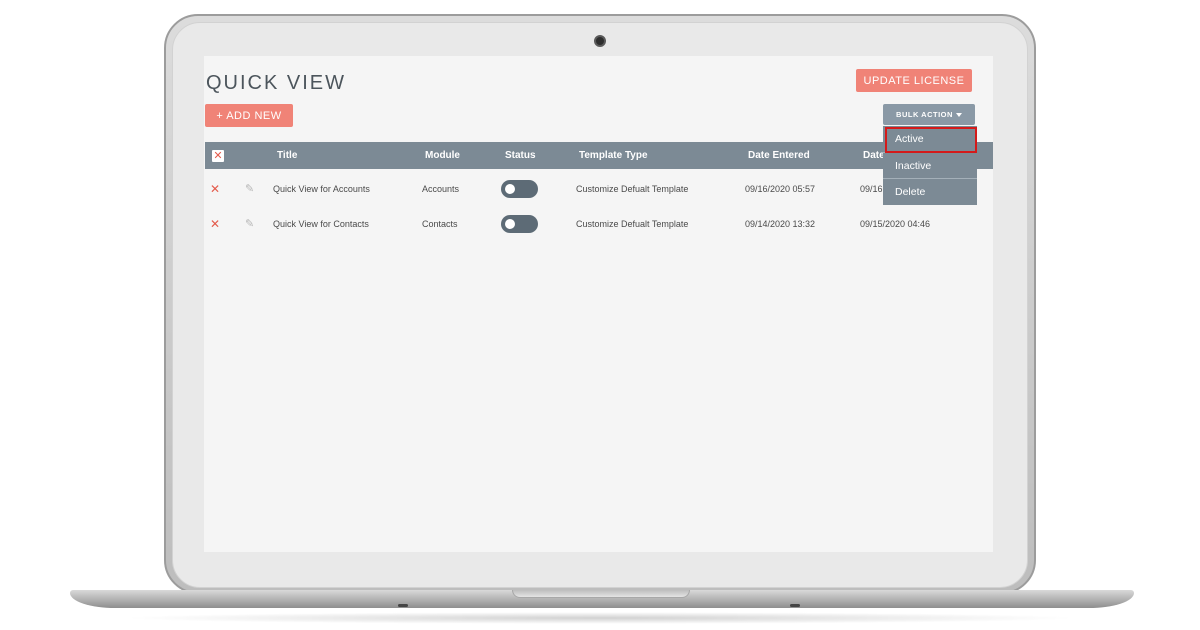 The image size is (1200, 630). I want to click on add-new-button: + ADD NEW, so click(249, 115).